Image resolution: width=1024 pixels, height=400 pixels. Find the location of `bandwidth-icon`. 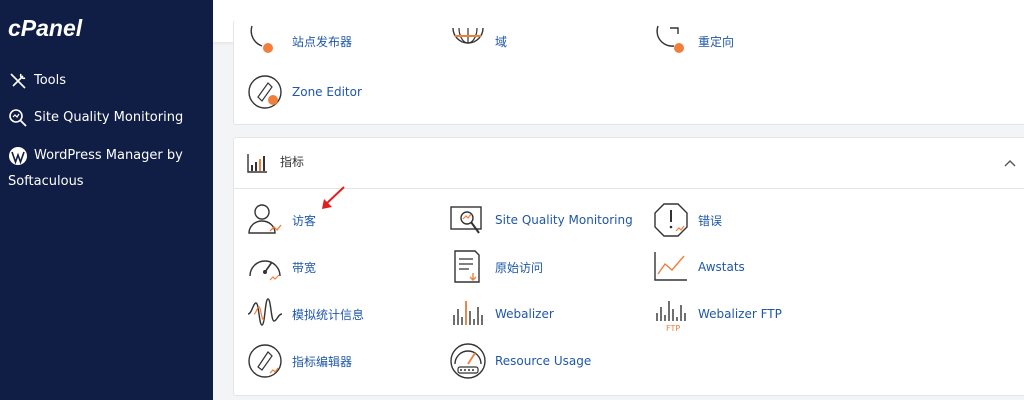

bandwidth-icon is located at coordinates (265, 270).